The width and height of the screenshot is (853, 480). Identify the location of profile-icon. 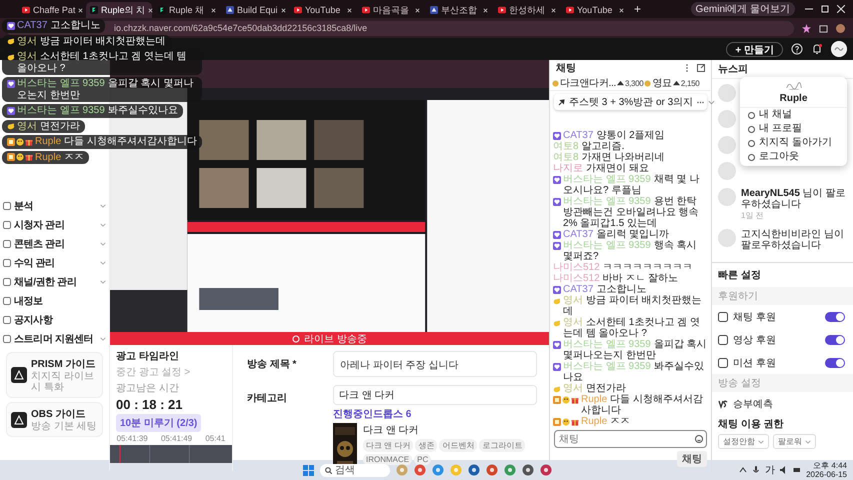
(840, 28).